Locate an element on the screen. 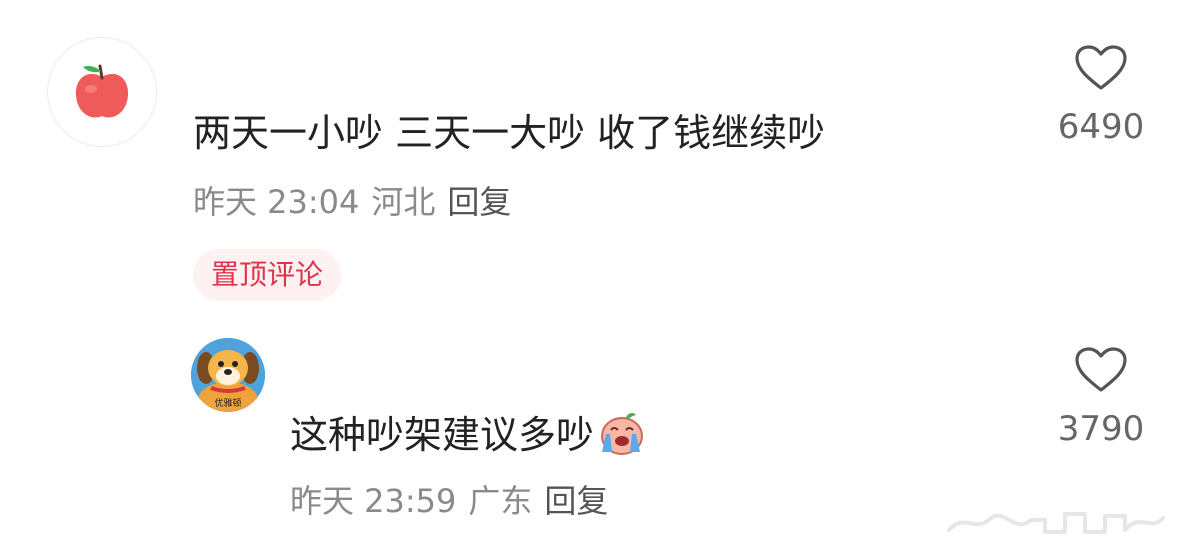  like-button: 3790 is located at coordinates (1101, 398).